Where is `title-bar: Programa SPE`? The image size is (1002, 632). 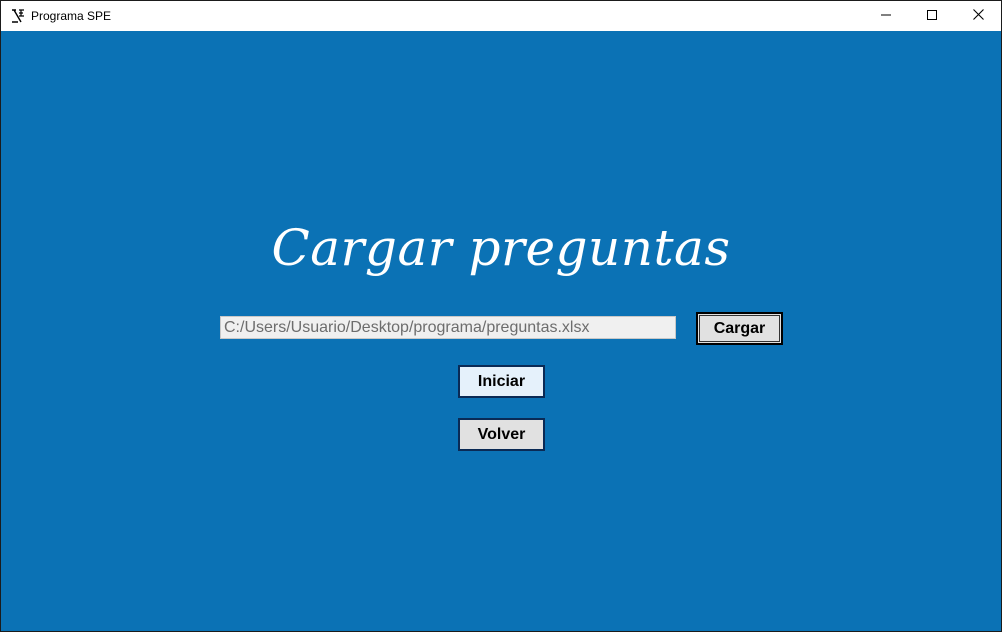 title-bar: Programa SPE is located at coordinates (501, 16).